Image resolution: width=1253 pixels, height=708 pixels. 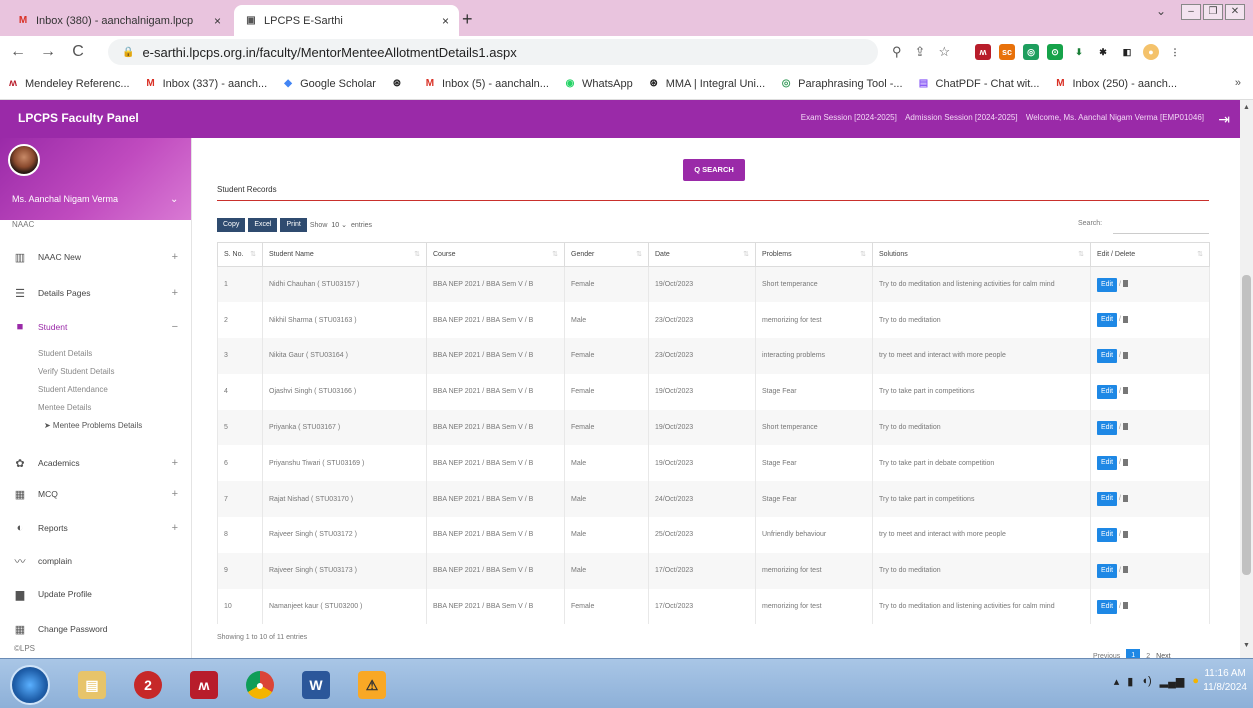 I want to click on sidebar-item-student: ■ Student −, so click(x=95, y=327).